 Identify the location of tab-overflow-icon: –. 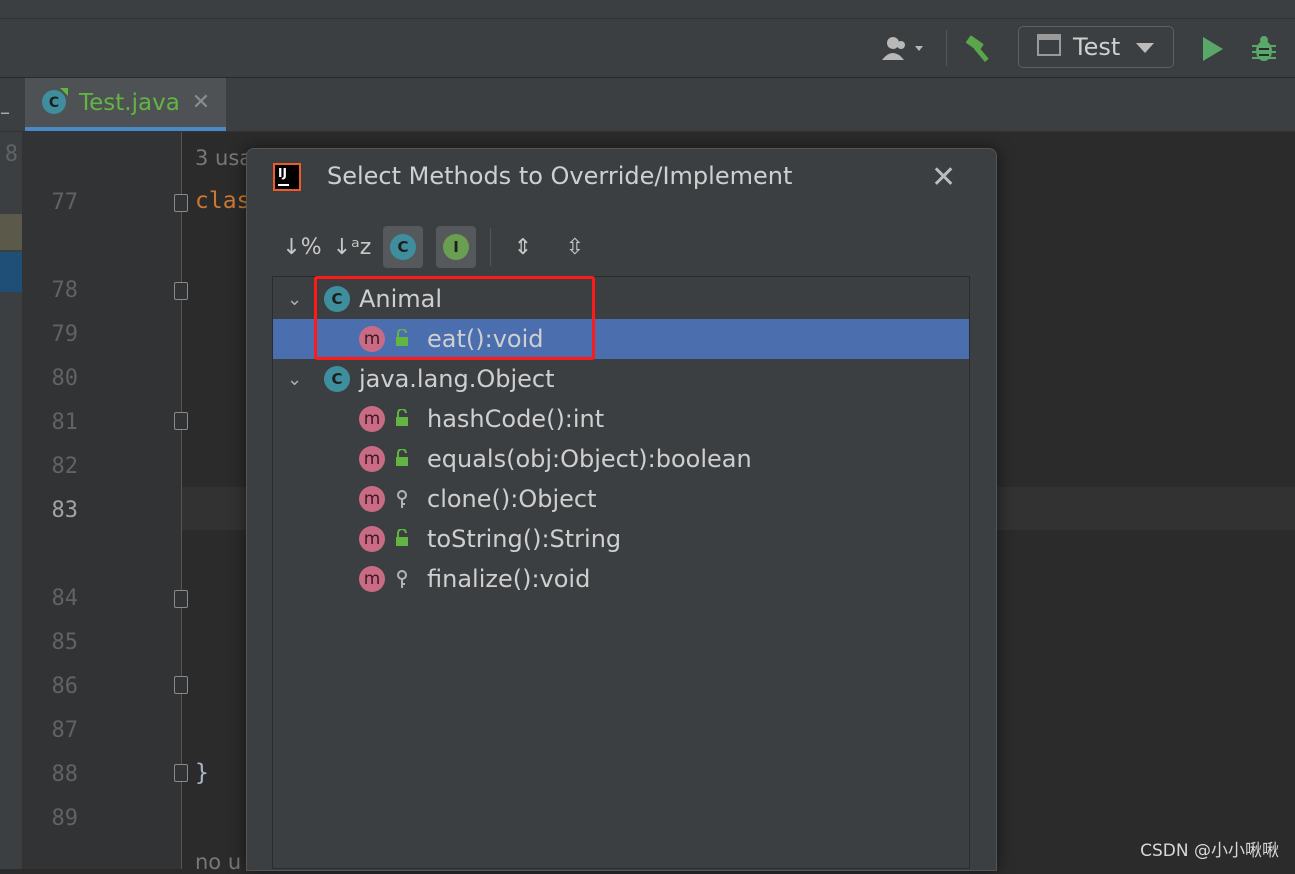
(5, 112).